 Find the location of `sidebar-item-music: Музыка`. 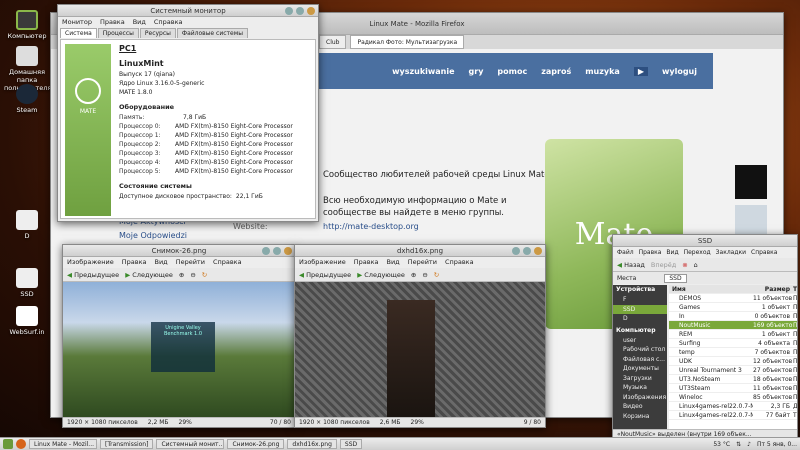

sidebar-item-music: Музыка is located at coordinates (640, 388).